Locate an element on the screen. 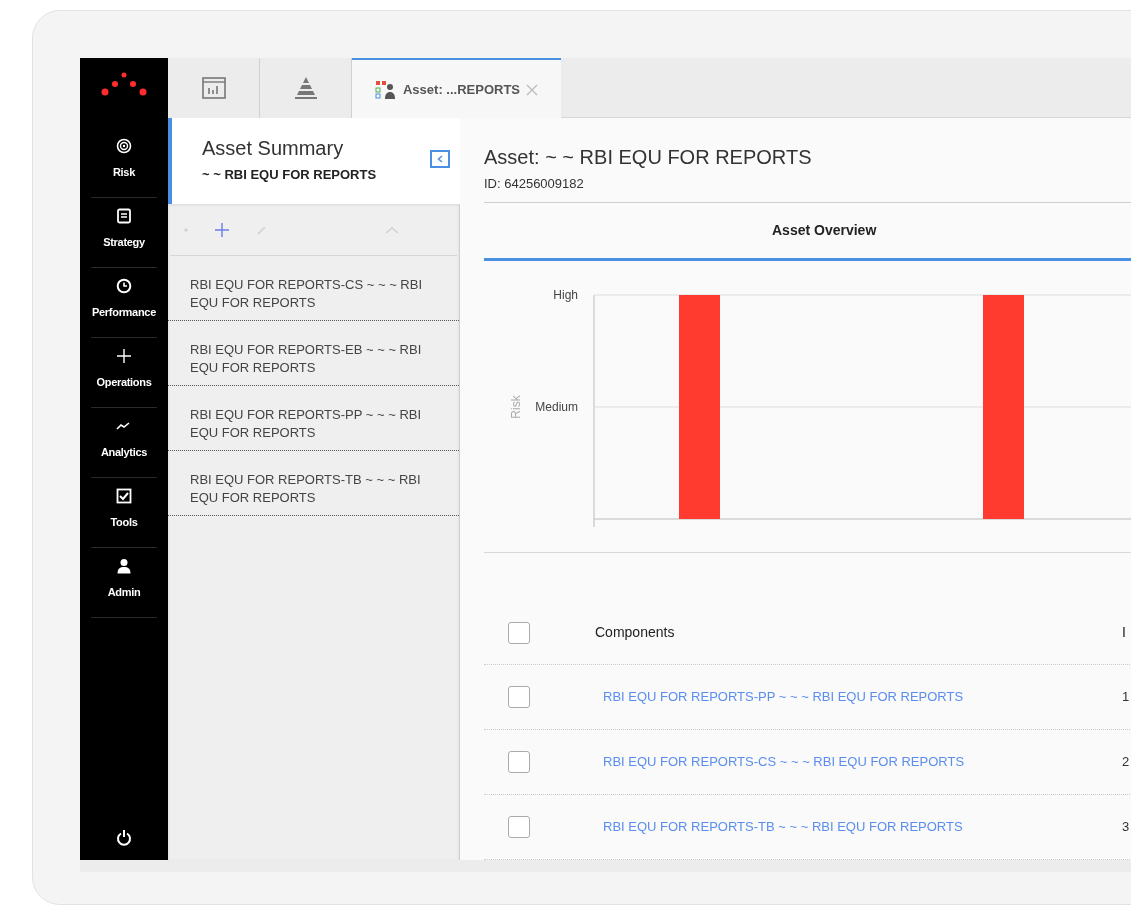 The height and width of the screenshot is (912, 1131). summary-list-item: RBI EQU FOR REPORTS-CS ~ ~ ~ RBI EQU FOR REPORTS is located at coordinates (313, 288).